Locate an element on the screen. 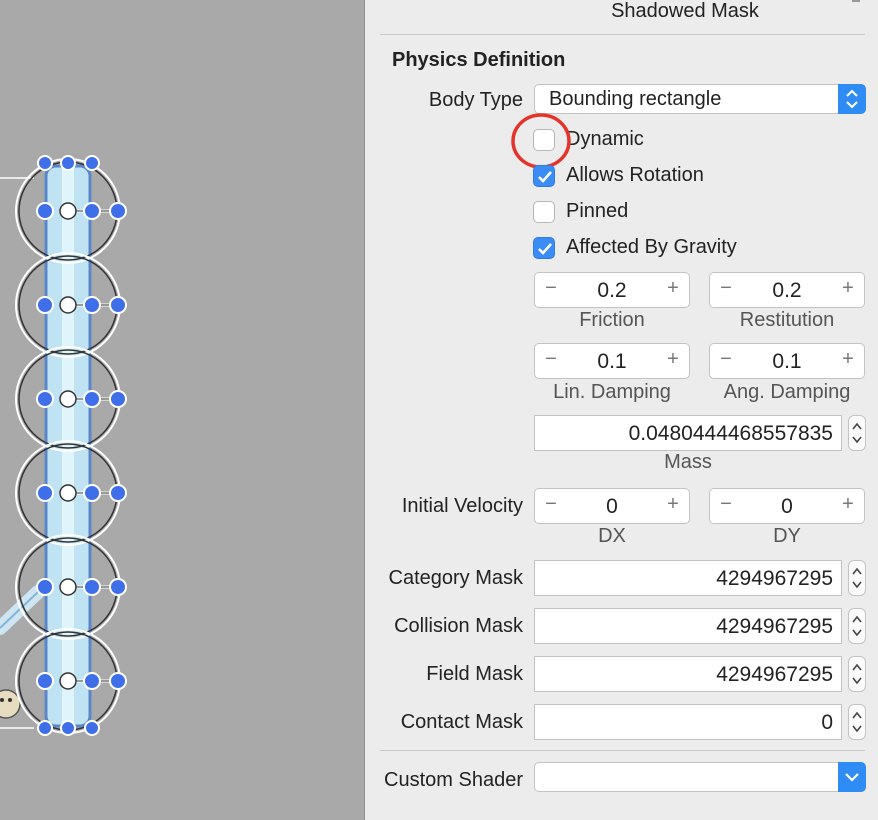 Image resolution: width=878 pixels, height=820 pixels. dy-stepper: − 0 + is located at coordinates (787, 506).